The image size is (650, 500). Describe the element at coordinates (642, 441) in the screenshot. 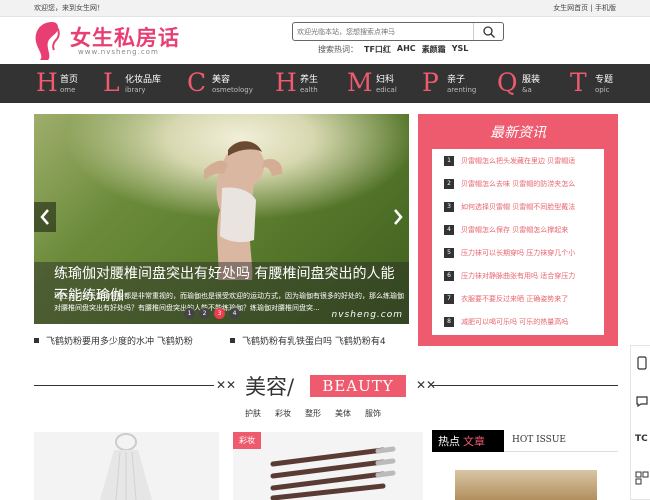

I see `back-to-top-icon: TC` at that location.